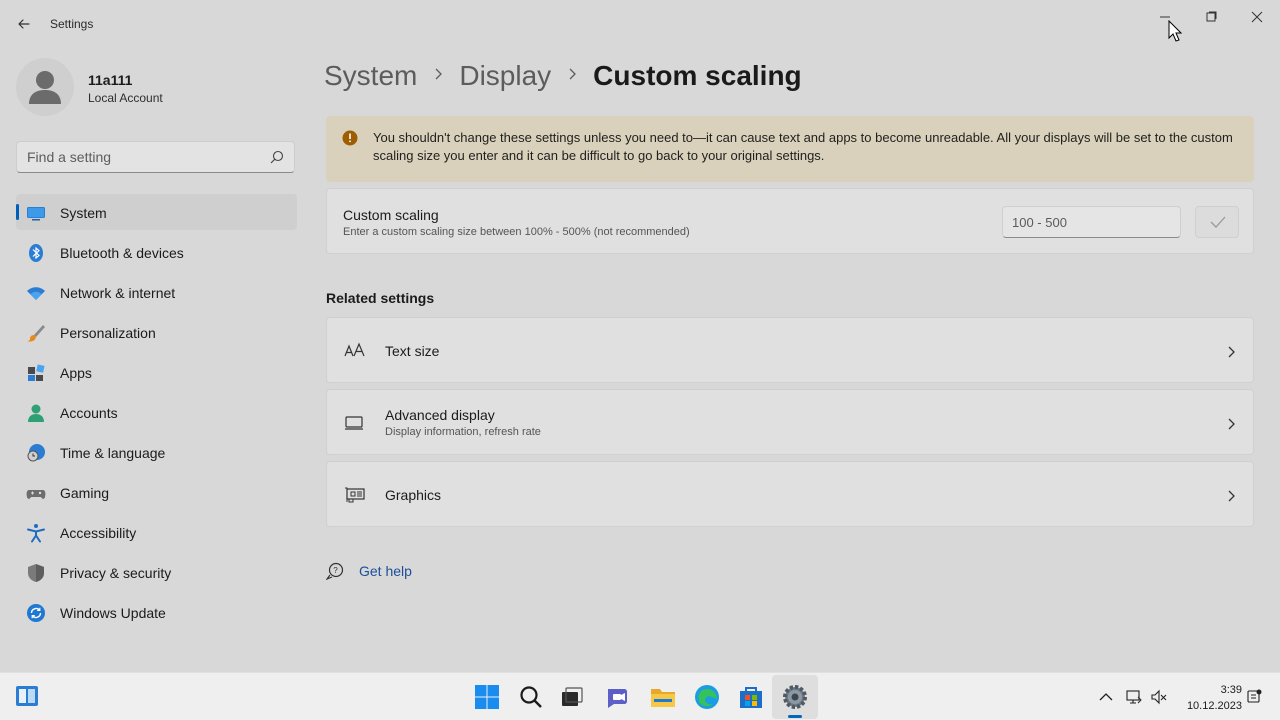 This screenshot has width=1280, height=720. Describe the element at coordinates (156, 88) in the screenshot. I see `user-profile: 11a111 Local Account` at that location.